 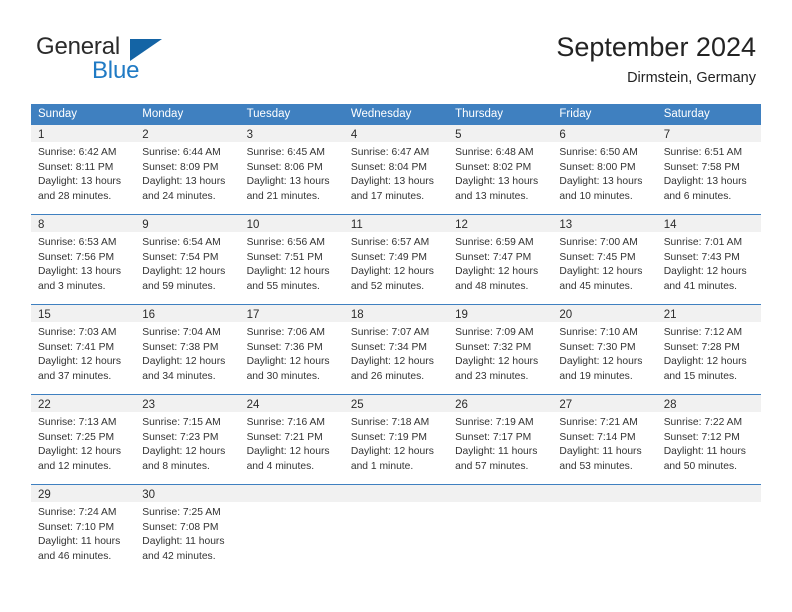 I want to click on daylight-duration-line2: and 57 minutes., so click(x=492, y=466).